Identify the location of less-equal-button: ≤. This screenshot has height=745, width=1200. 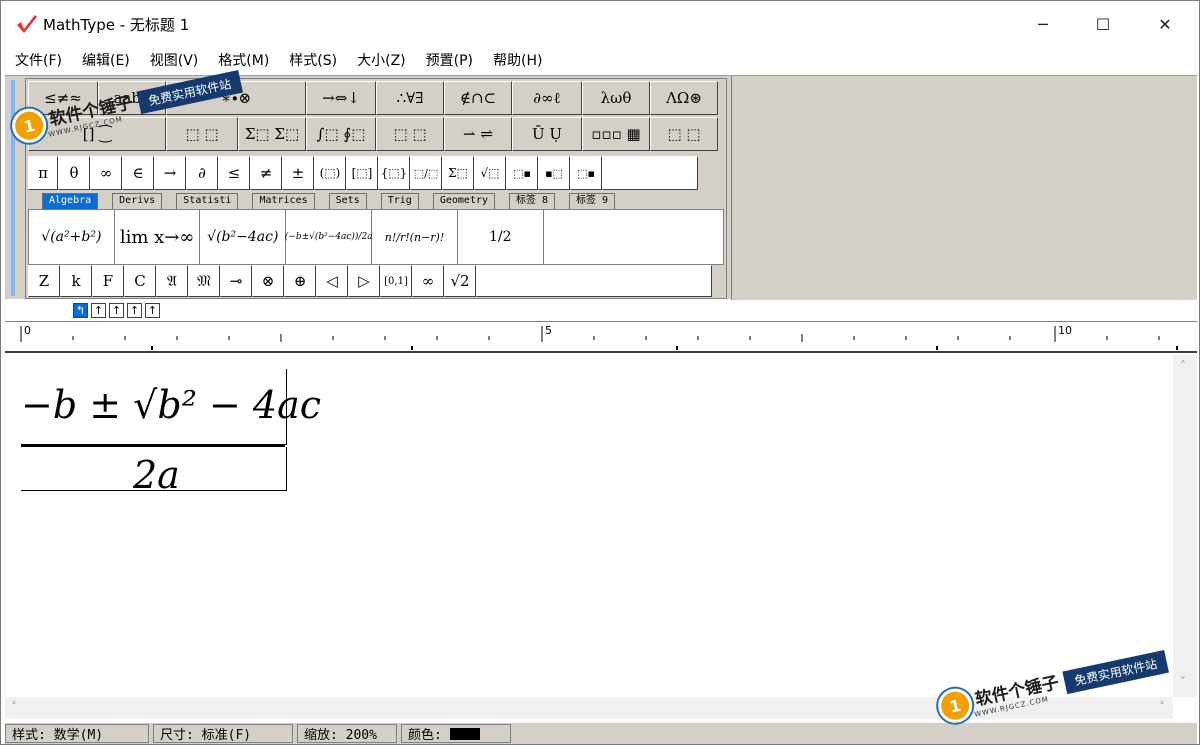
(234, 173).